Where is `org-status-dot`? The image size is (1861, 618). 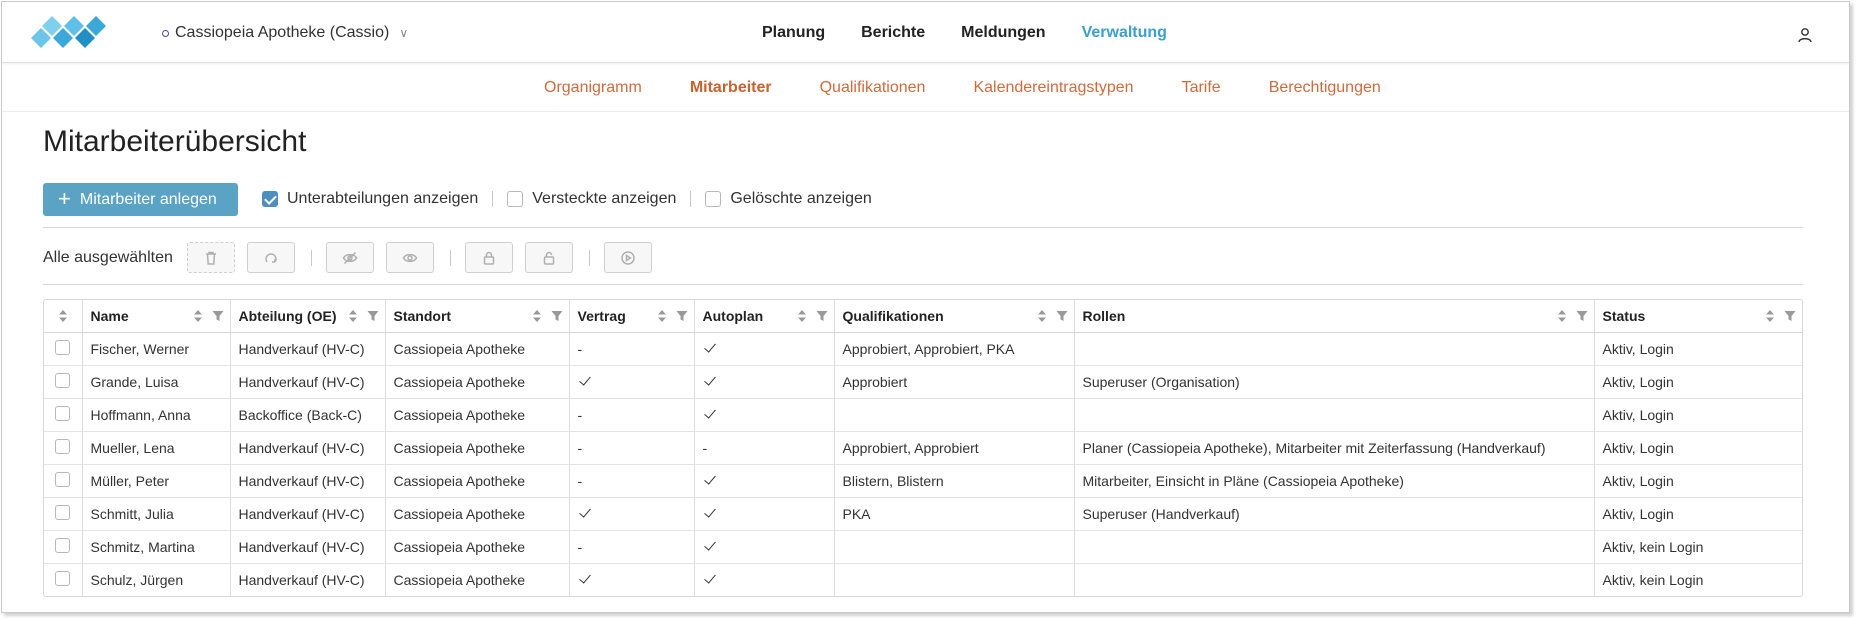 org-status-dot is located at coordinates (165, 33).